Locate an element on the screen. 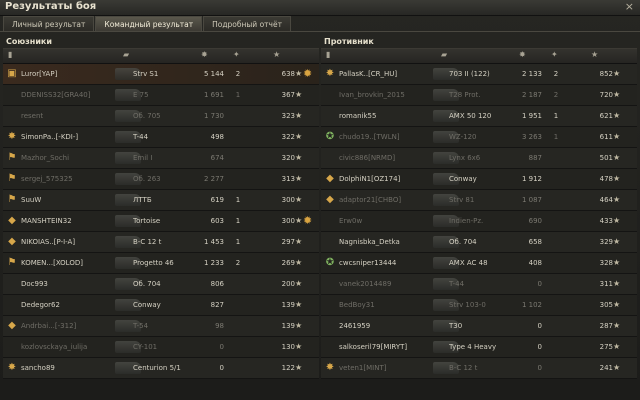 The image size is (640, 400). player-name: 2461959 is located at coordinates (388, 326).